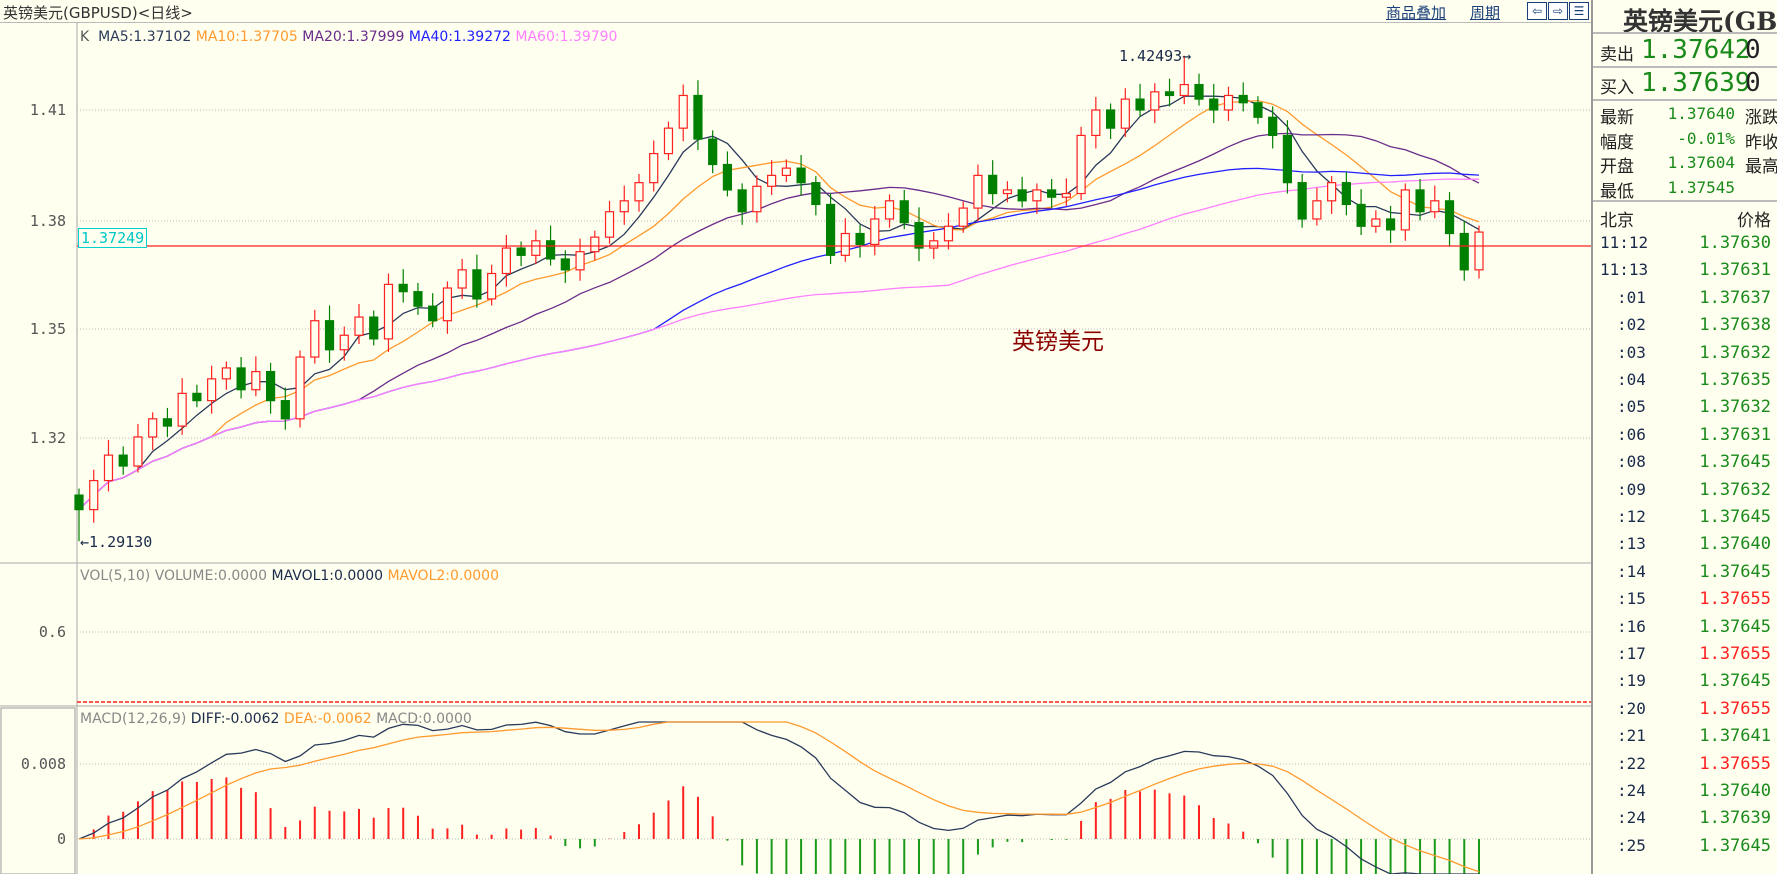 This screenshot has height=874, width=1777. I want to click on y-tick: 1.32, so click(47, 438).